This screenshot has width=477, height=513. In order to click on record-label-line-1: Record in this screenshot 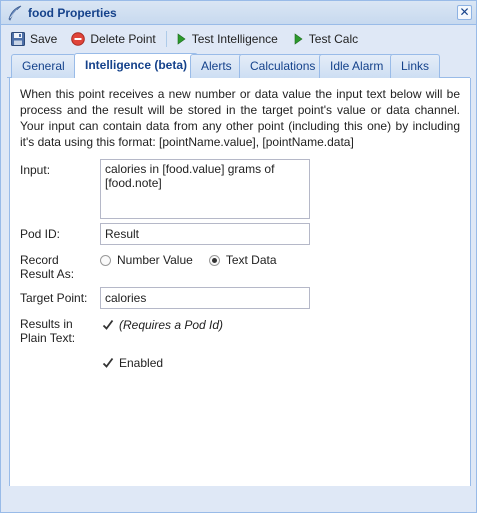, I will do `click(39, 260)`.